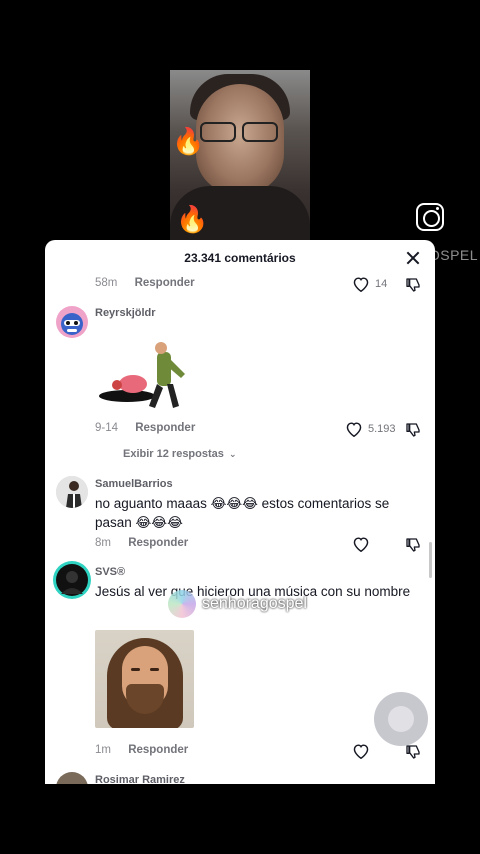 This screenshot has height=854, width=480. I want to click on crying-jesus-sticker, so click(144, 679).